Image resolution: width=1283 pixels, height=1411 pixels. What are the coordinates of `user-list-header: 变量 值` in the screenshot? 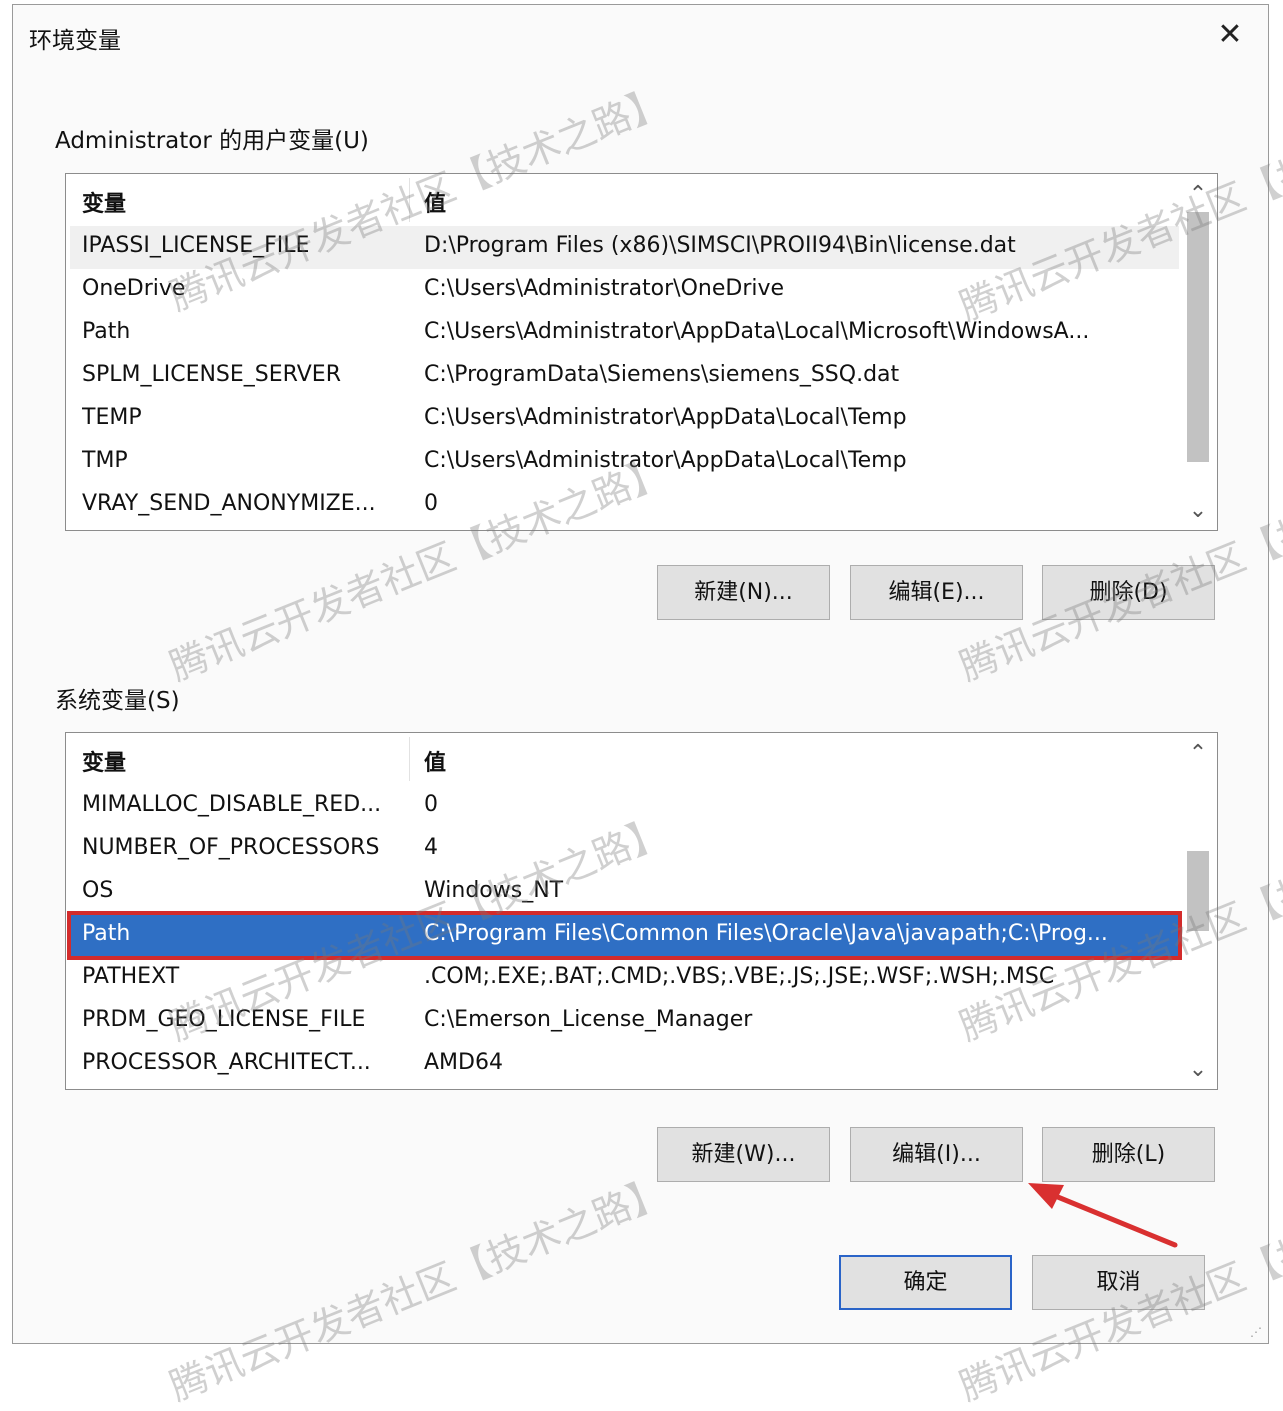 It's located at (622, 199).